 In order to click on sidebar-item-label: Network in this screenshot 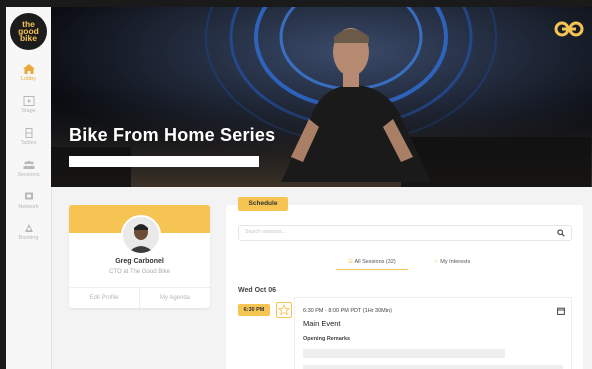, I will do `click(28, 207)`.